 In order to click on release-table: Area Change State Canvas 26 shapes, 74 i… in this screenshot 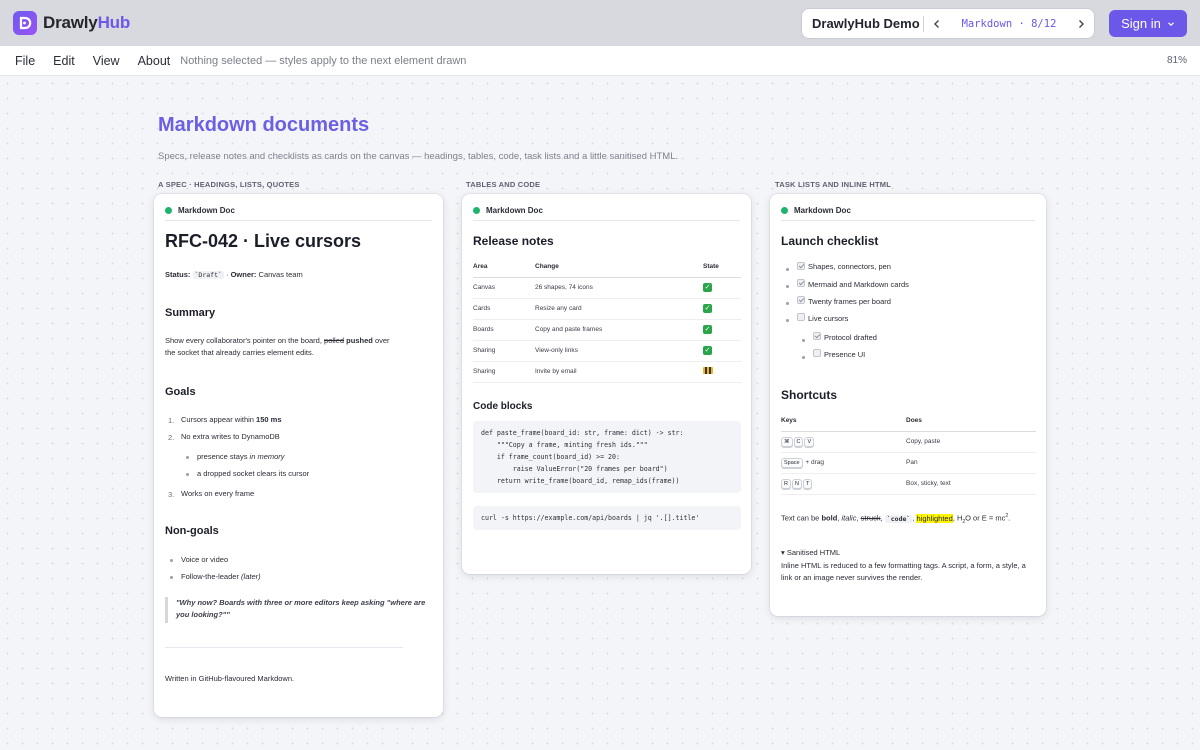, I will do `click(607, 320)`.